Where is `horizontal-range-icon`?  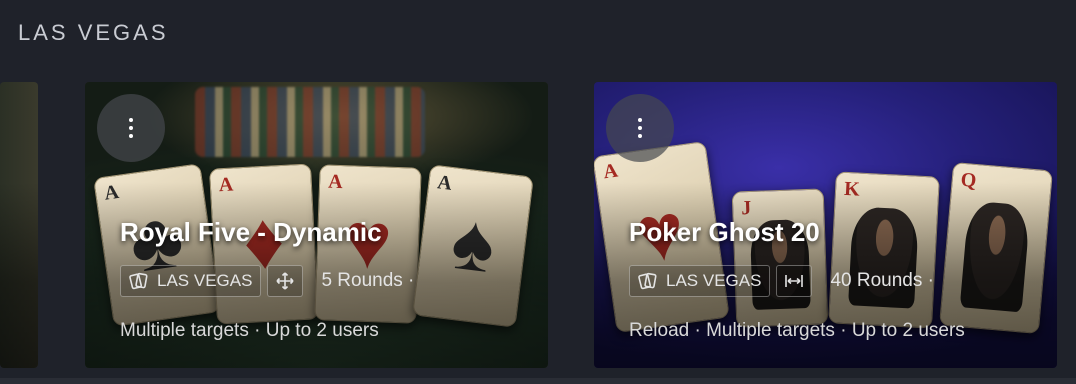 horizontal-range-icon is located at coordinates (794, 281).